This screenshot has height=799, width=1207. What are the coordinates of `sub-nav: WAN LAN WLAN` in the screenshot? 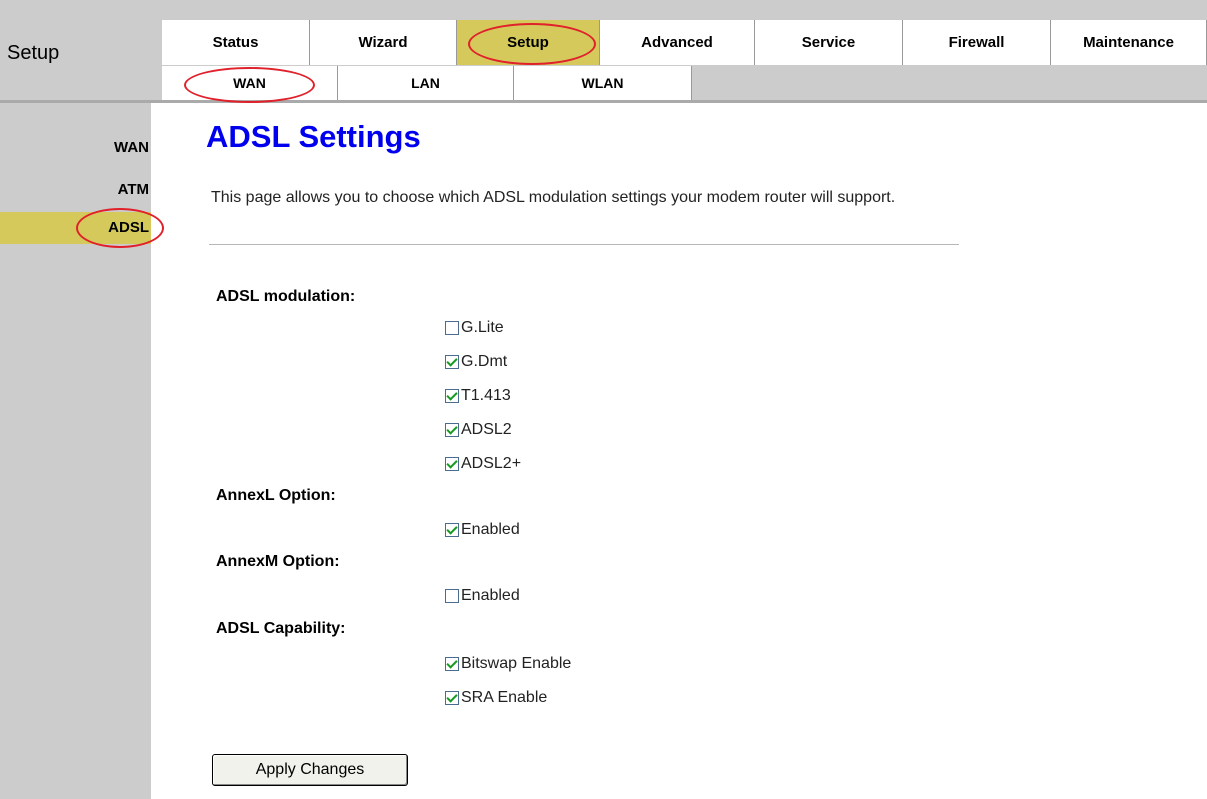 It's located at (427, 83).